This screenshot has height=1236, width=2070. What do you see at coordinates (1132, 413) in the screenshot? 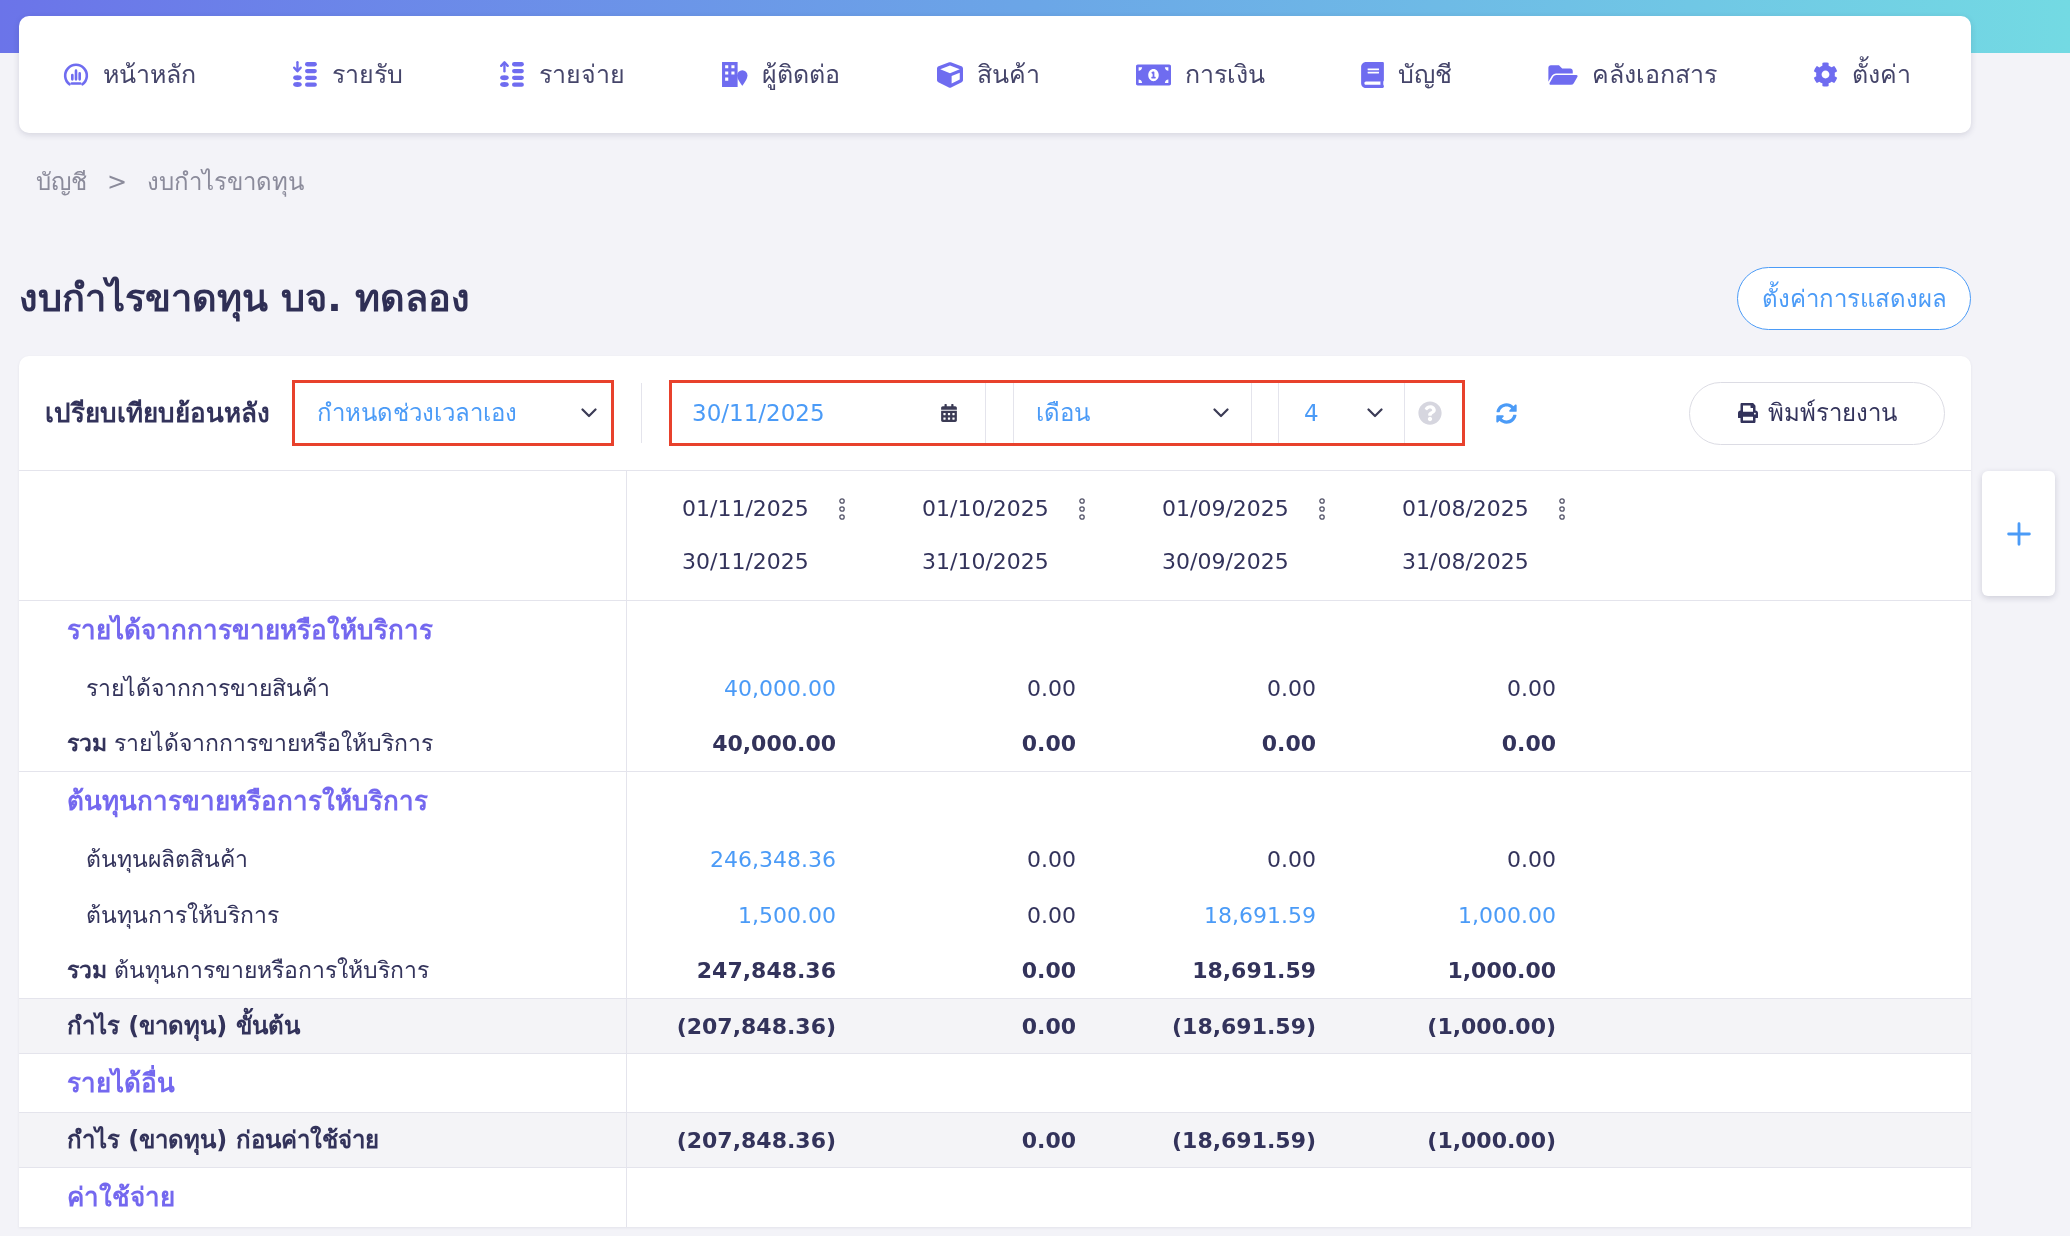
I see `period-select: เดือน` at bounding box center [1132, 413].